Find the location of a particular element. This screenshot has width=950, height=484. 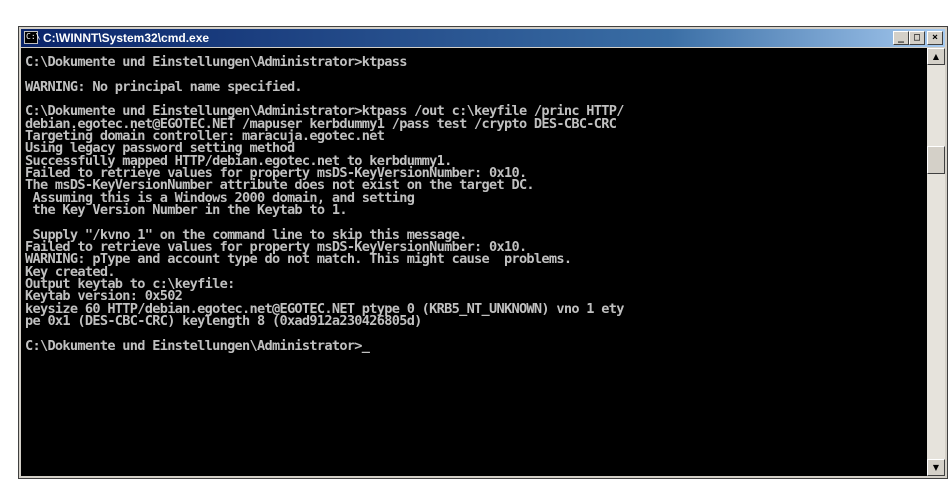

scroll-down-button: ▼ is located at coordinates (936, 467).